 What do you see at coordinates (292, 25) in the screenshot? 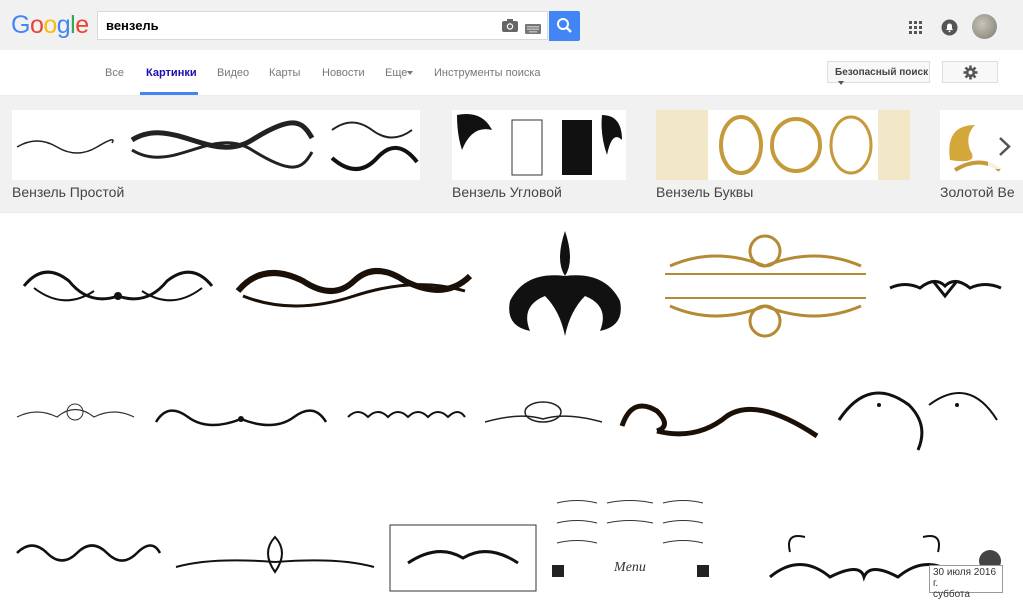
I see `search-input` at bounding box center [292, 25].